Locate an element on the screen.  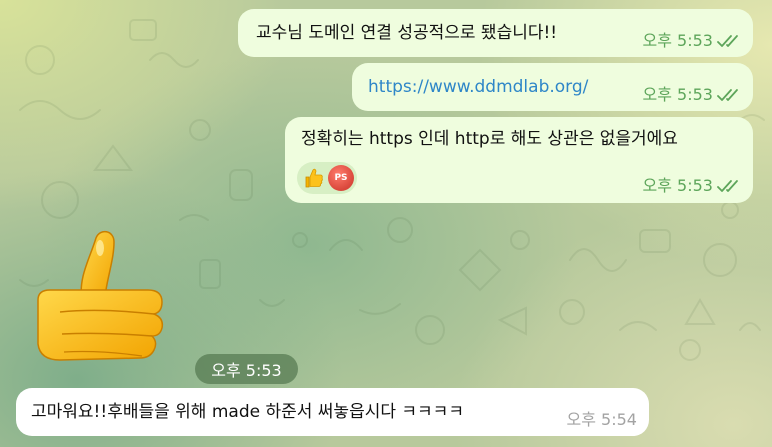
reactor-avatar: PS is located at coordinates (341, 178).